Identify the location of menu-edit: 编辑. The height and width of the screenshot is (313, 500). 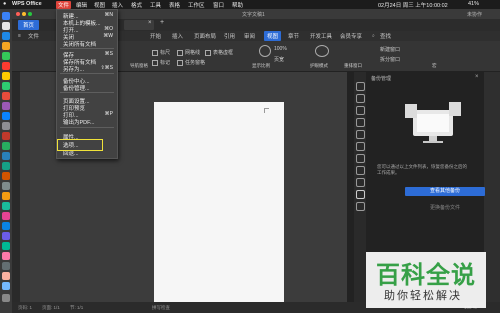
(81, 5).